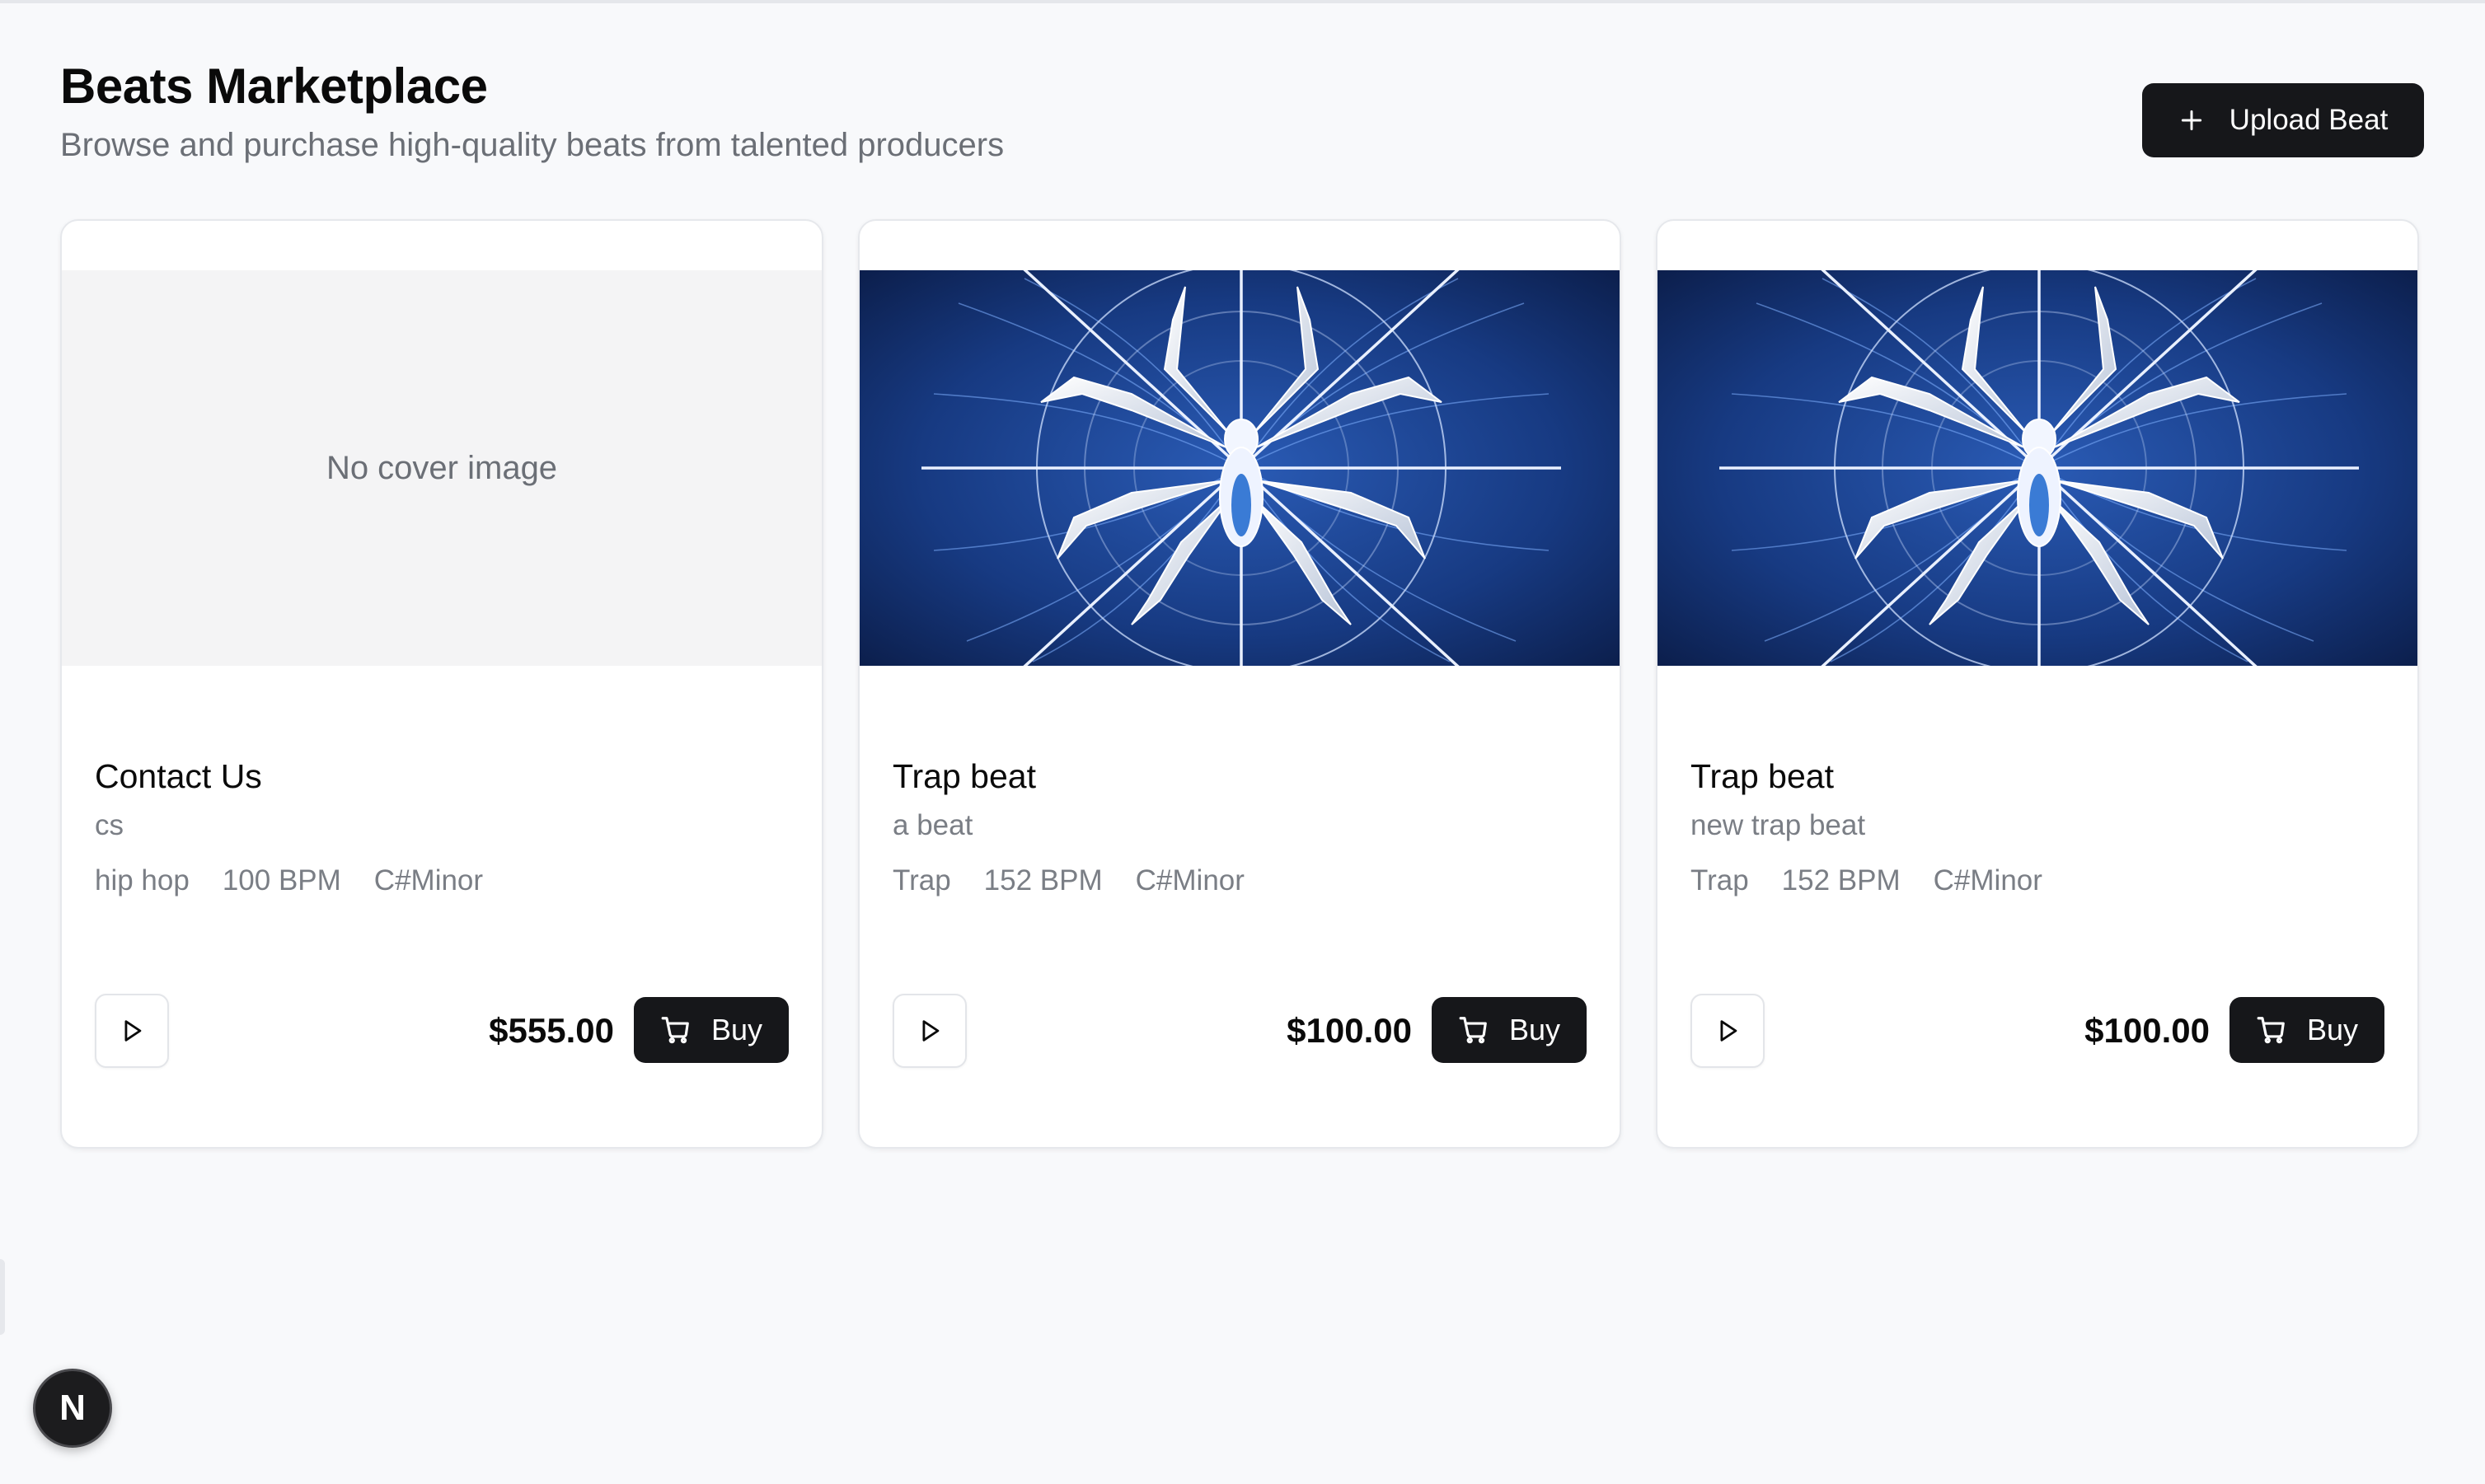 Image resolution: width=2485 pixels, height=1484 pixels. I want to click on beat-bpm: 100 BPM, so click(281, 881).